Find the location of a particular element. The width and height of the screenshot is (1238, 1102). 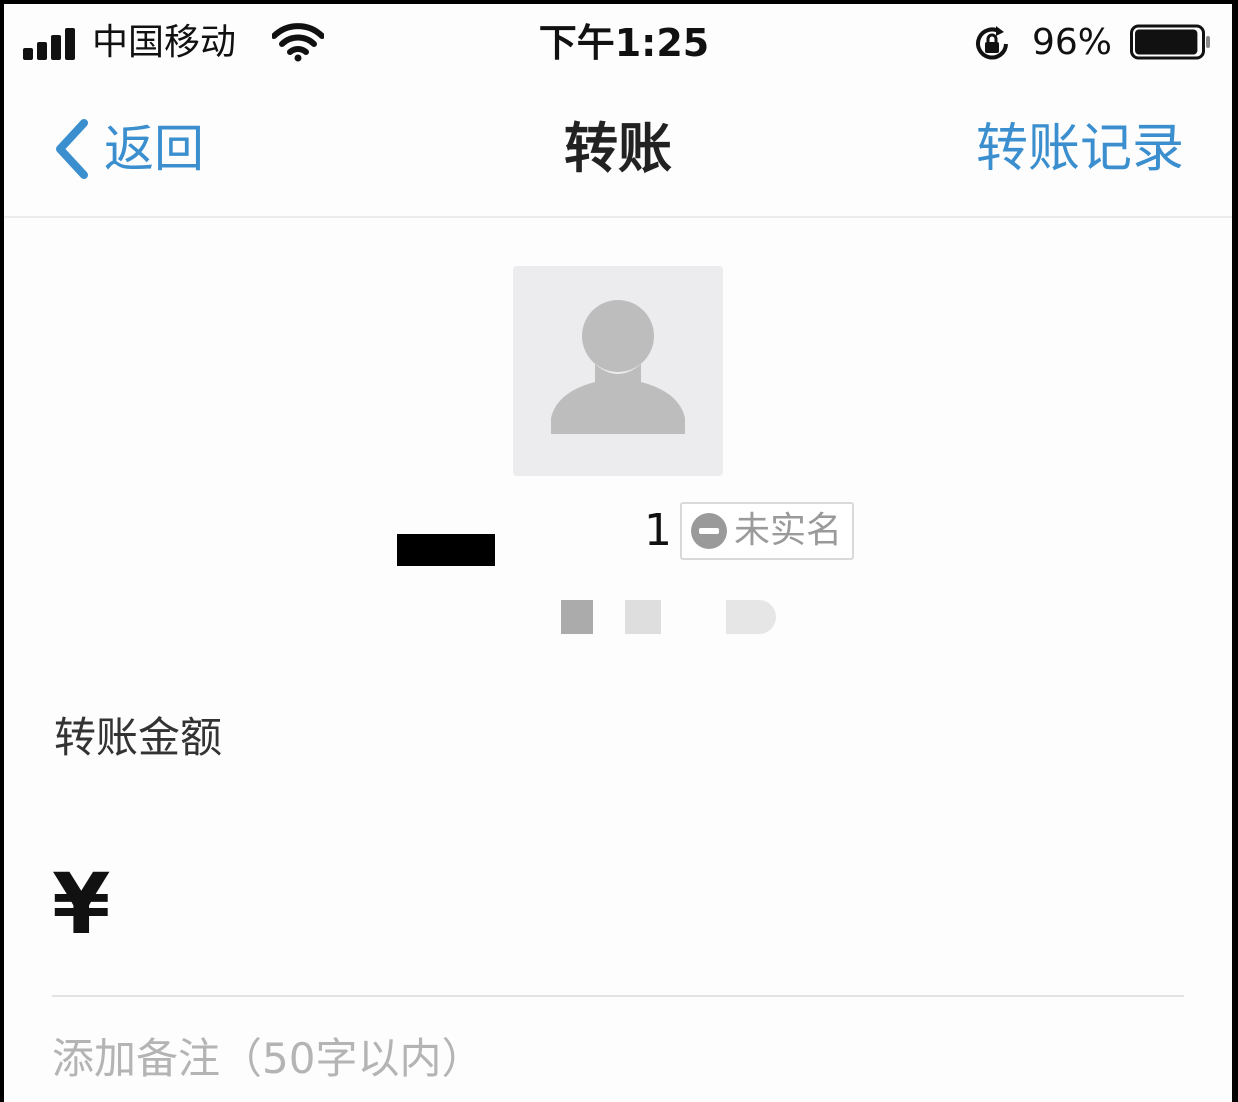

navigation-bar: 返回 转账 转账记录 is located at coordinates (618, 149).